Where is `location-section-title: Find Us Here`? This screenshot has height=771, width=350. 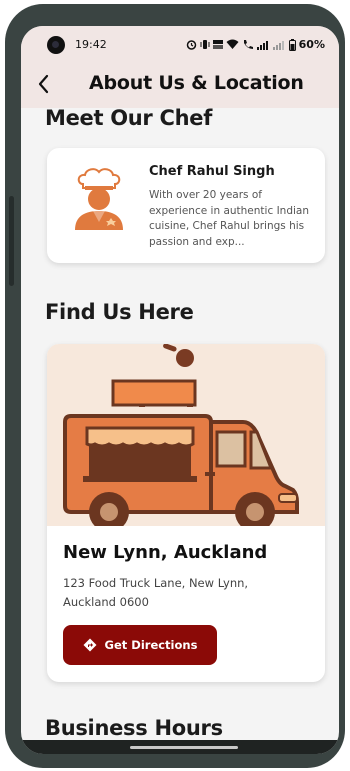
location-section-title: Find Us Here is located at coordinates (119, 312).